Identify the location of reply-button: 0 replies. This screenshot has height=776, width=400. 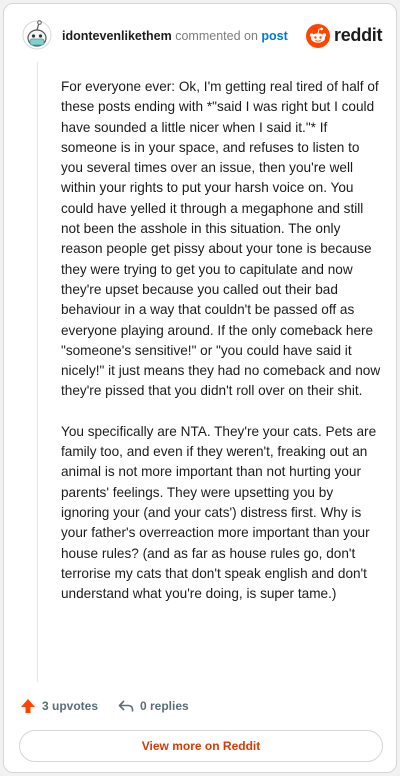
(153, 706).